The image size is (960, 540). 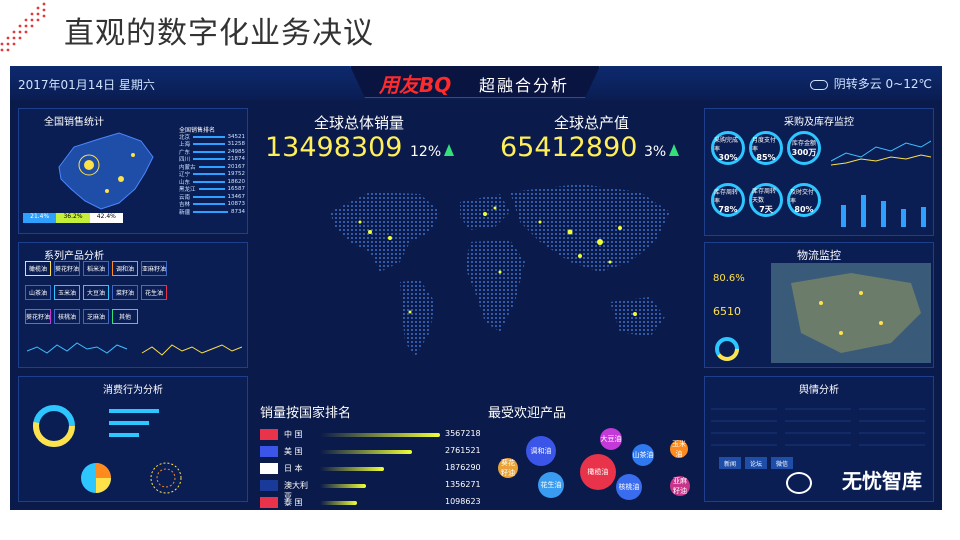 What do you see at coordinates (154, 268) in the screenshot?
I see `product-chip: 亚麻籽油` at bounding box center [154, 268].